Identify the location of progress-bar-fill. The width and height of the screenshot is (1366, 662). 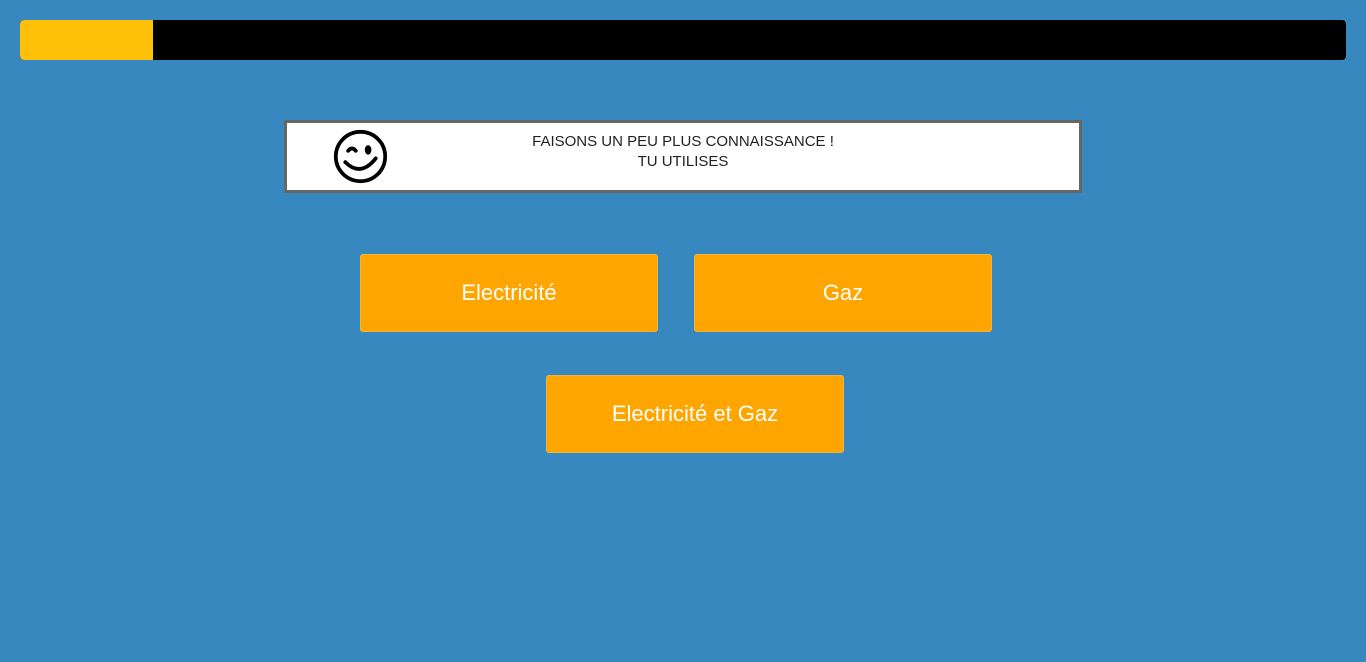
(86, 40).